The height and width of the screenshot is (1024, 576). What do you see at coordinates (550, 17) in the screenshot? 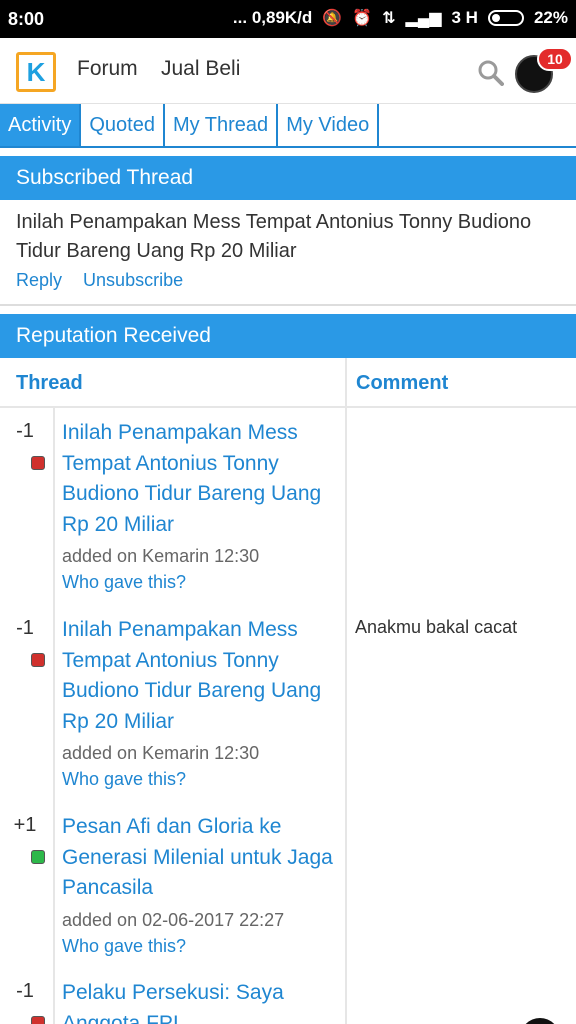
I see `battery-level: 22%` at bounding box center [550, 17].